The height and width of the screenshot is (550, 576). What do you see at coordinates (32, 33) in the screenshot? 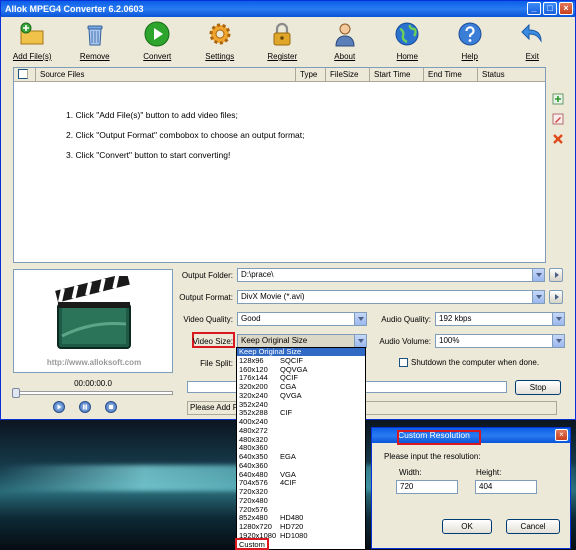
I see `add-folder-icon` at bounding box center [32, 33].